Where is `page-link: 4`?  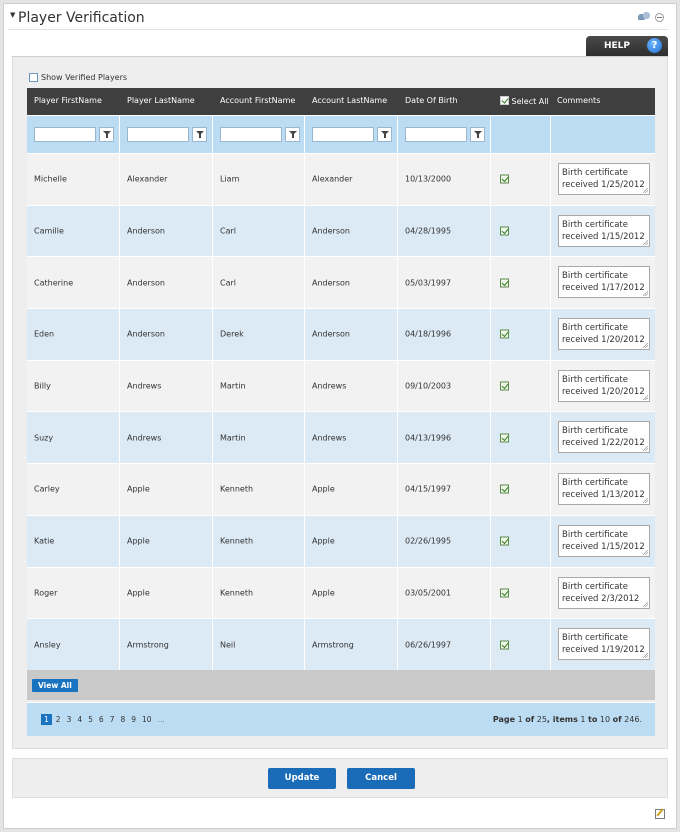
page-link: 4 is located at coordinates (79, 719).